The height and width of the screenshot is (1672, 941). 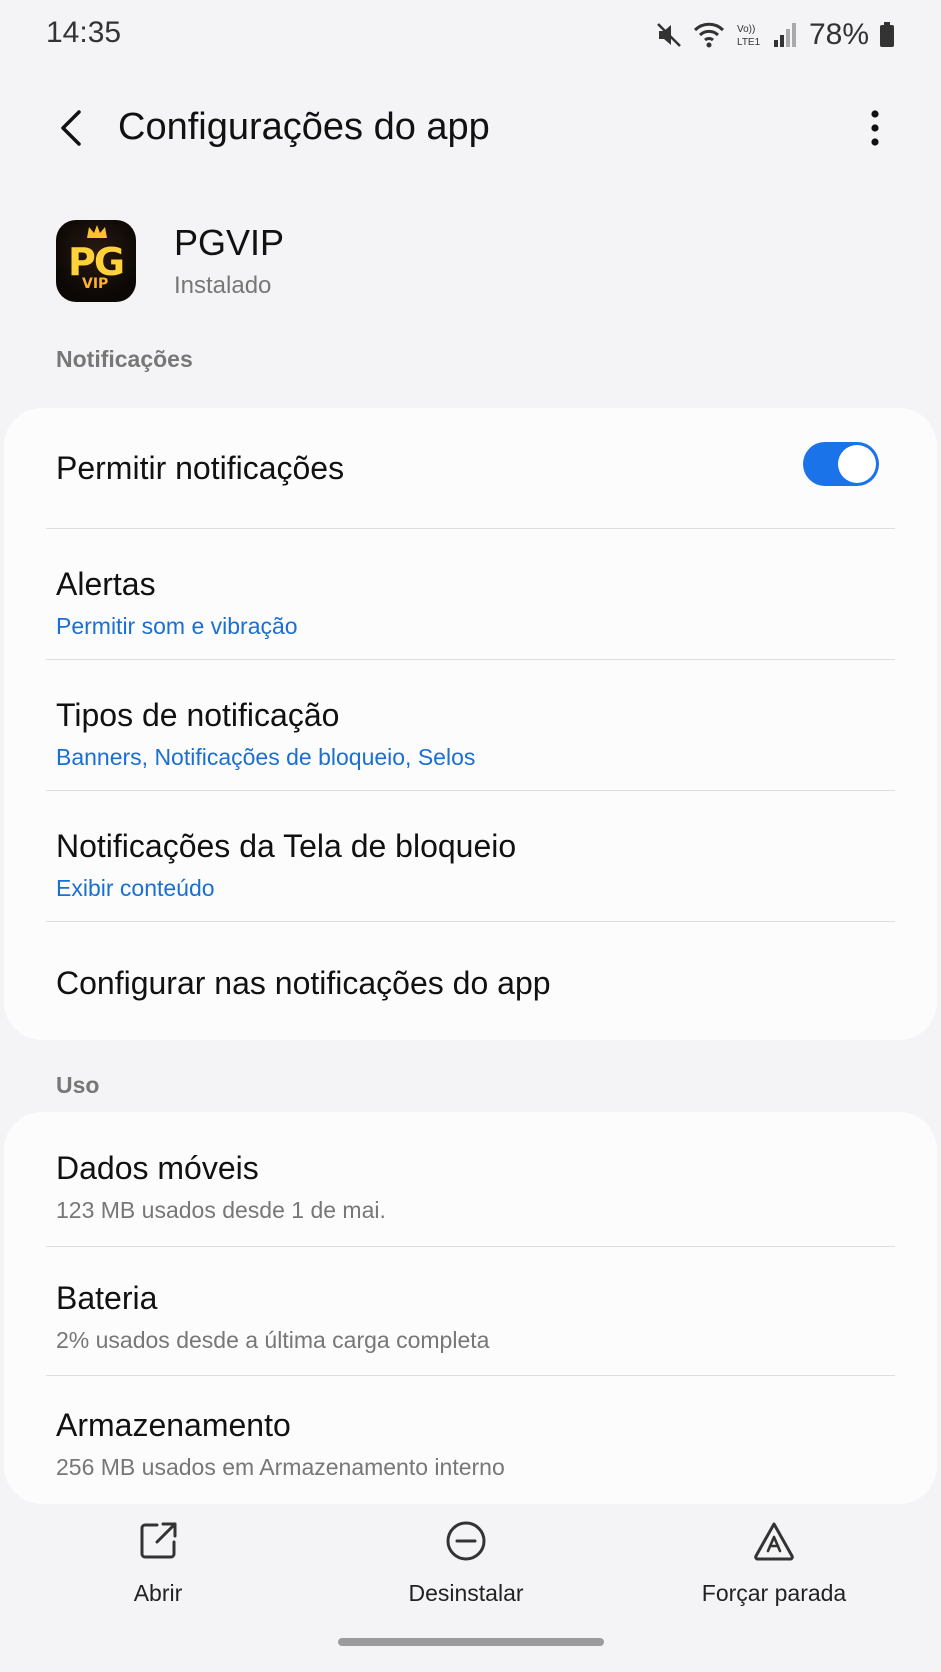 I want to click on volte-icon: Vo)) LTE1, so click(x=749, y=35).